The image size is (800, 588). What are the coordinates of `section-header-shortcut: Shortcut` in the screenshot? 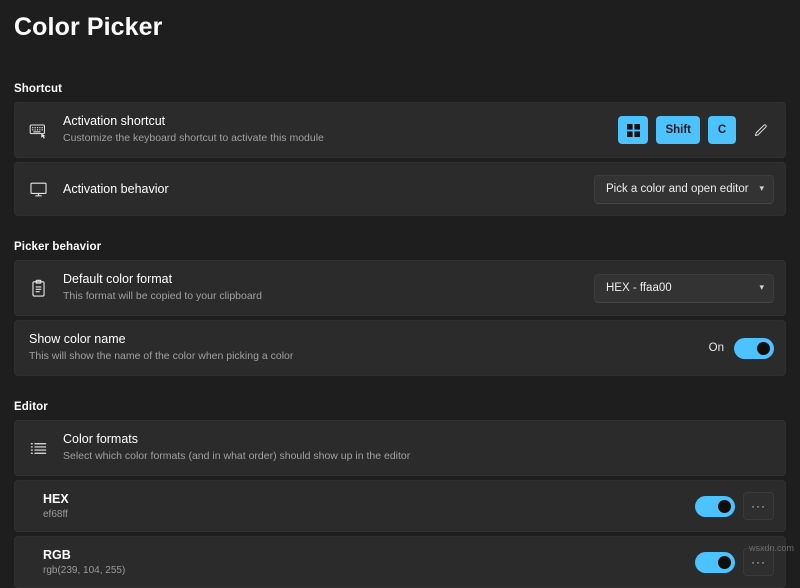 It's located at (38, 89).